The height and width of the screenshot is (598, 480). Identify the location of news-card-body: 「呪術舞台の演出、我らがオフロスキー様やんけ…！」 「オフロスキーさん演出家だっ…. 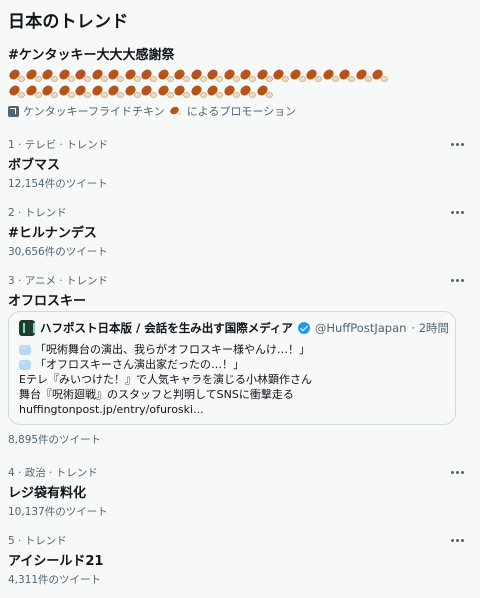
(232, 379).